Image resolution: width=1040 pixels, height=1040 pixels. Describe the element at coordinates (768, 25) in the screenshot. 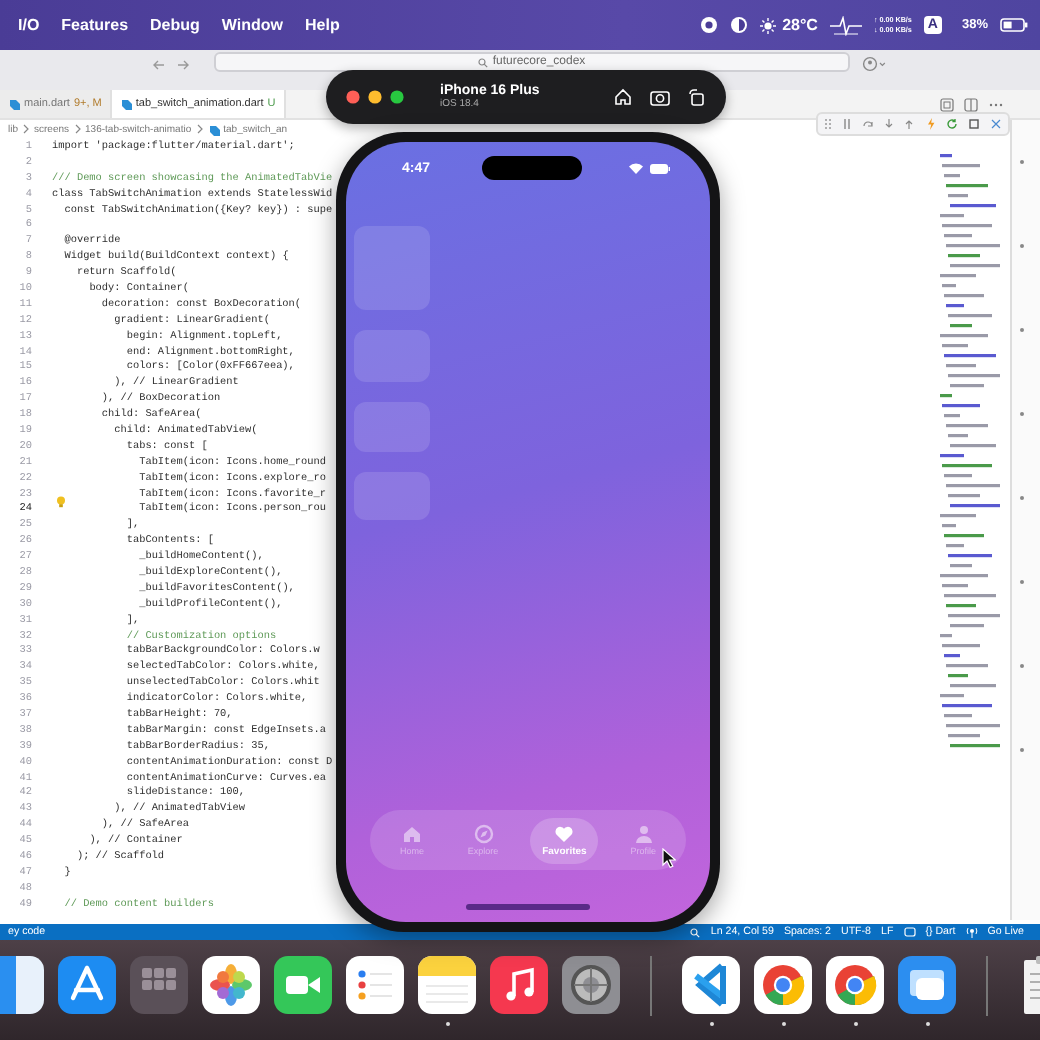

I see `sun-icon` at that location.